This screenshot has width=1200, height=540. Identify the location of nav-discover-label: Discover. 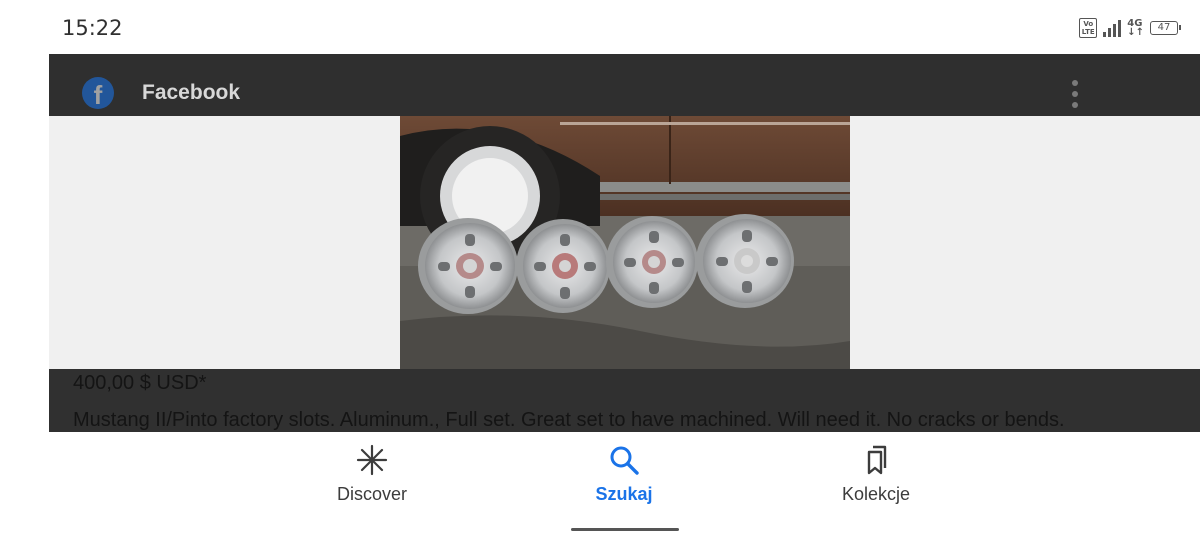
(371, 494).